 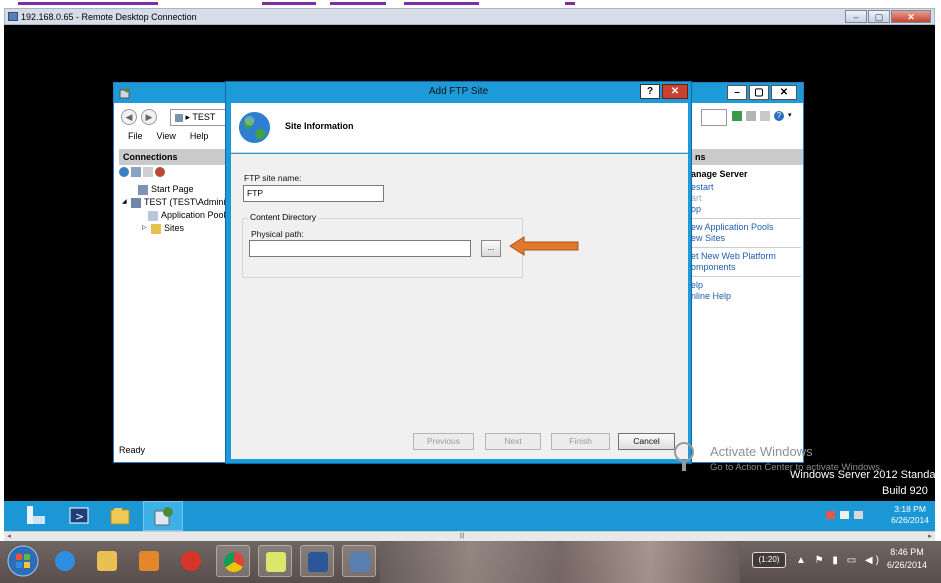 What do you see at coordinates (149, 561) in the screenshot?
I see `media-player-button` at bounding box center [149, 561].